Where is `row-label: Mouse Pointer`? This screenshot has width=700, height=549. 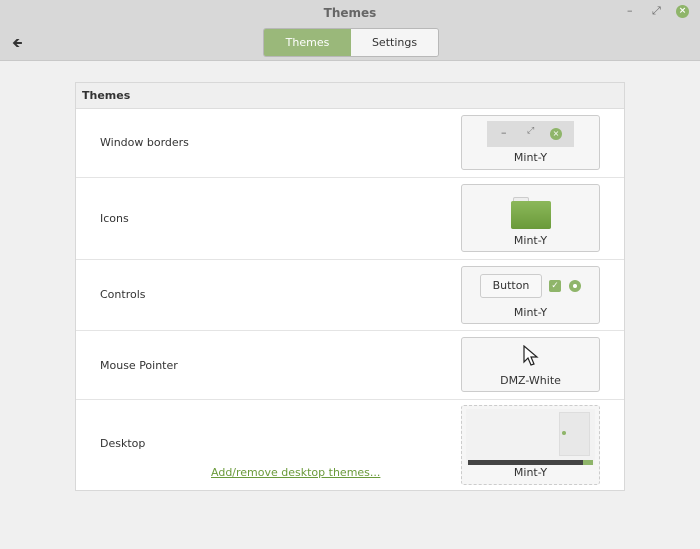 row-label: Mouse Pointer is located at coordinates (139, 365).